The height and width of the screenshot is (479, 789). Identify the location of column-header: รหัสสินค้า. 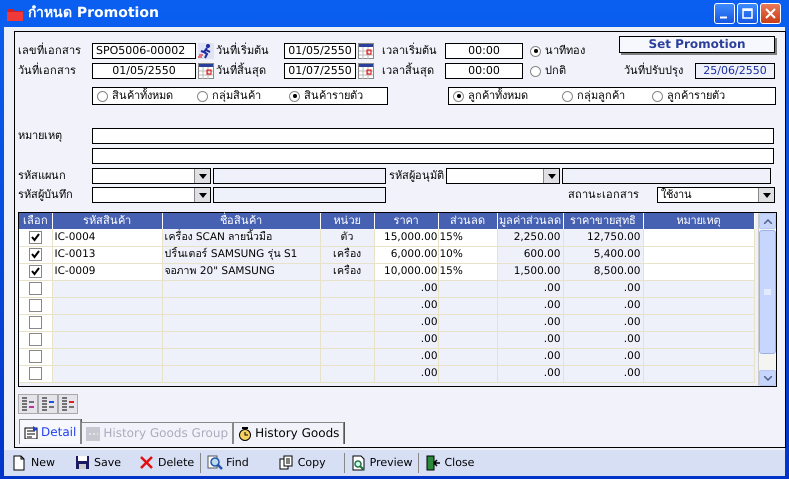
(107, 221).